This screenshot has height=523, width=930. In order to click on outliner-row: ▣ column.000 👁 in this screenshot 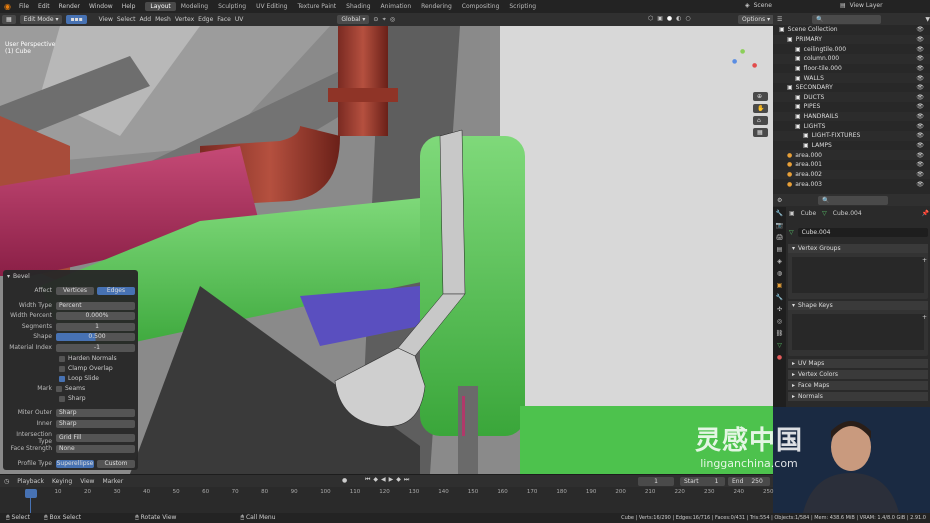, I will do `click(851, 58)`.